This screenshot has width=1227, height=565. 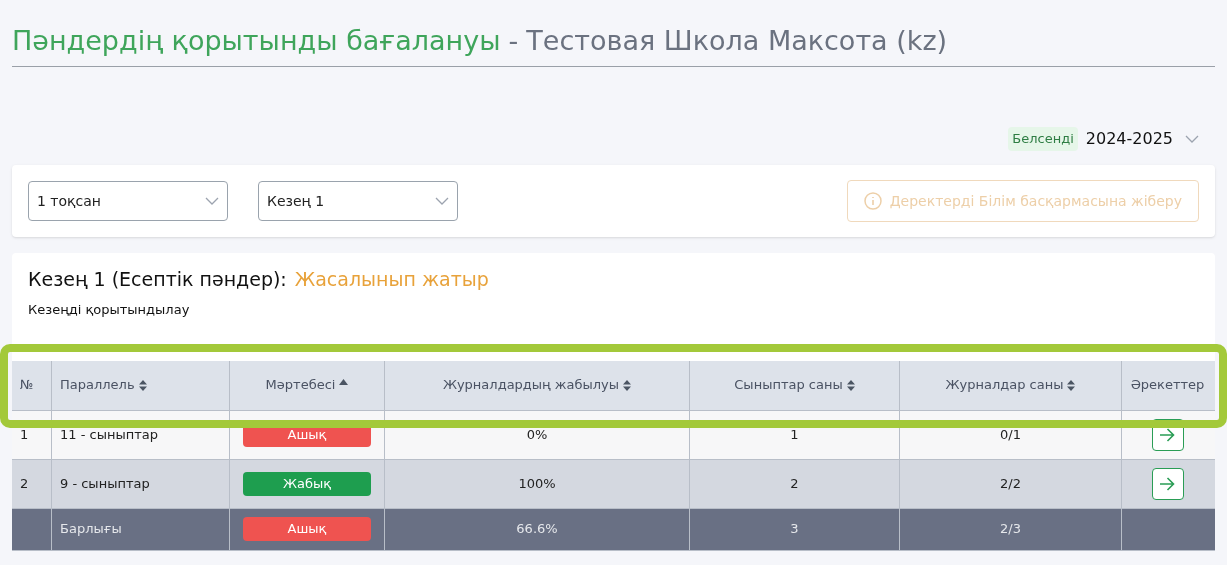 I want to click on open-button, so click(x=1167, y=483).